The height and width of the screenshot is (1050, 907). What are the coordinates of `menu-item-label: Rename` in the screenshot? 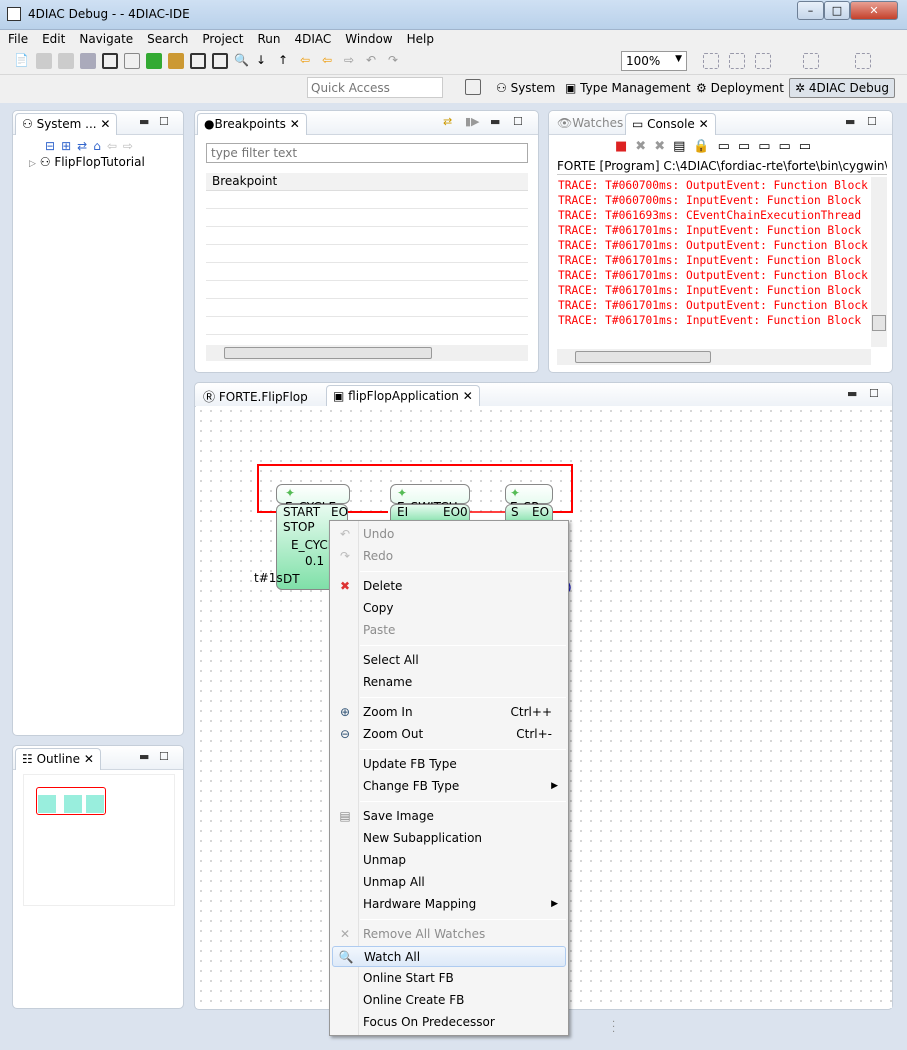 It's located at (388, 682).